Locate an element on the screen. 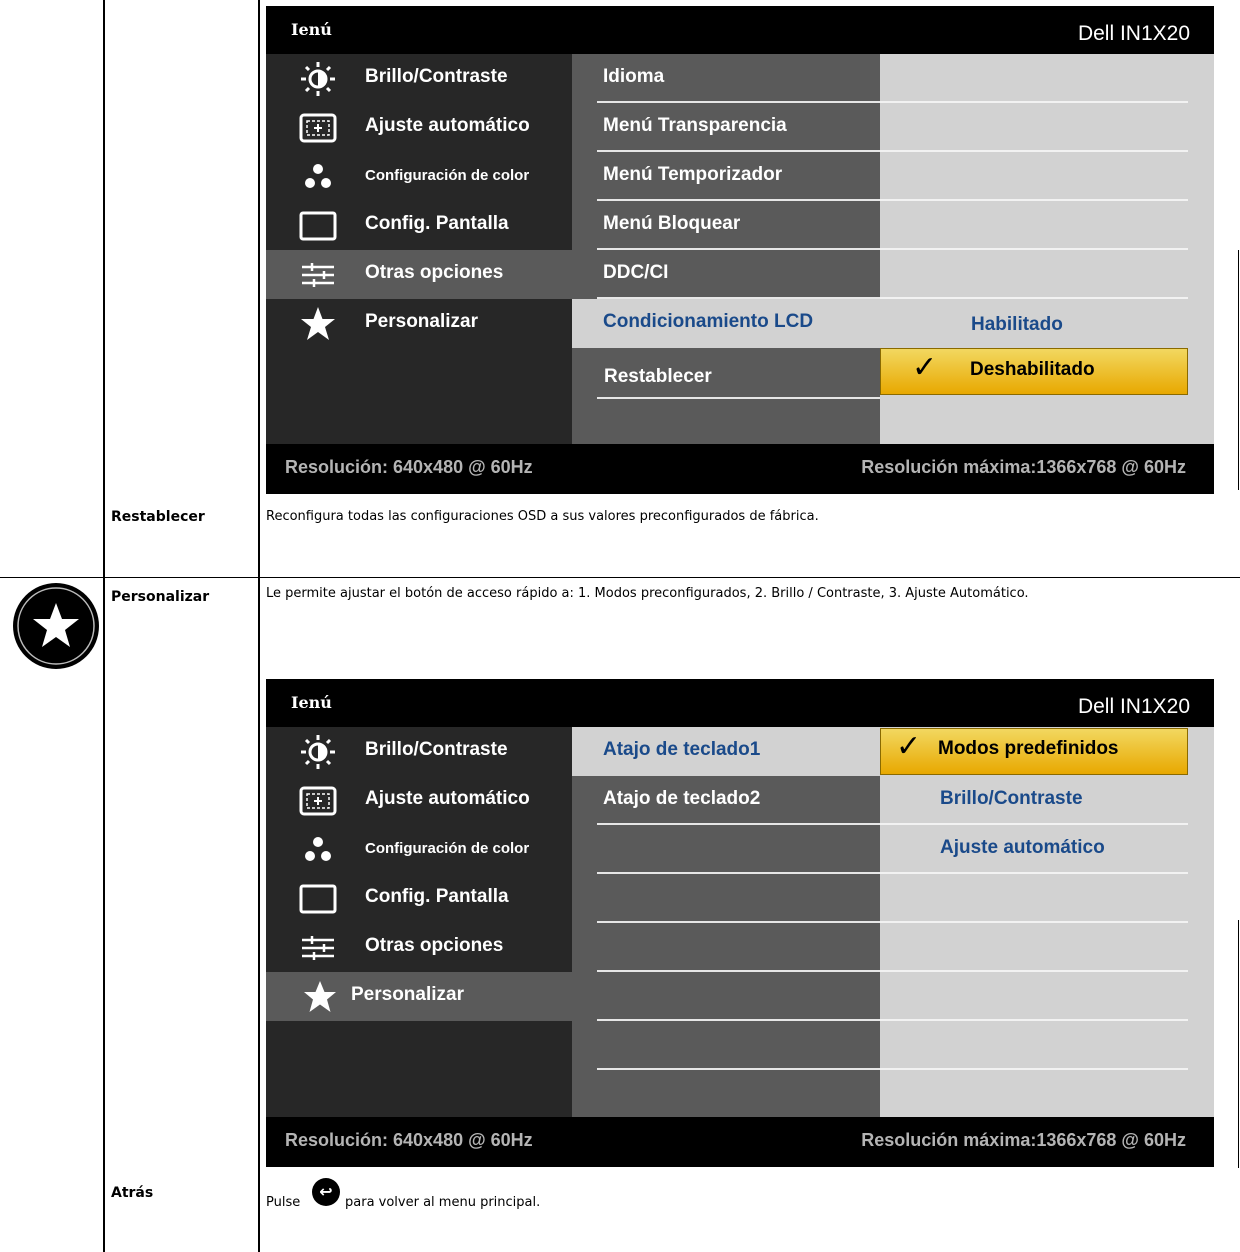 This screenshot has height=1252, width=1240. submenu-item-label: DDC/CI is located at coordinates (636, 272).